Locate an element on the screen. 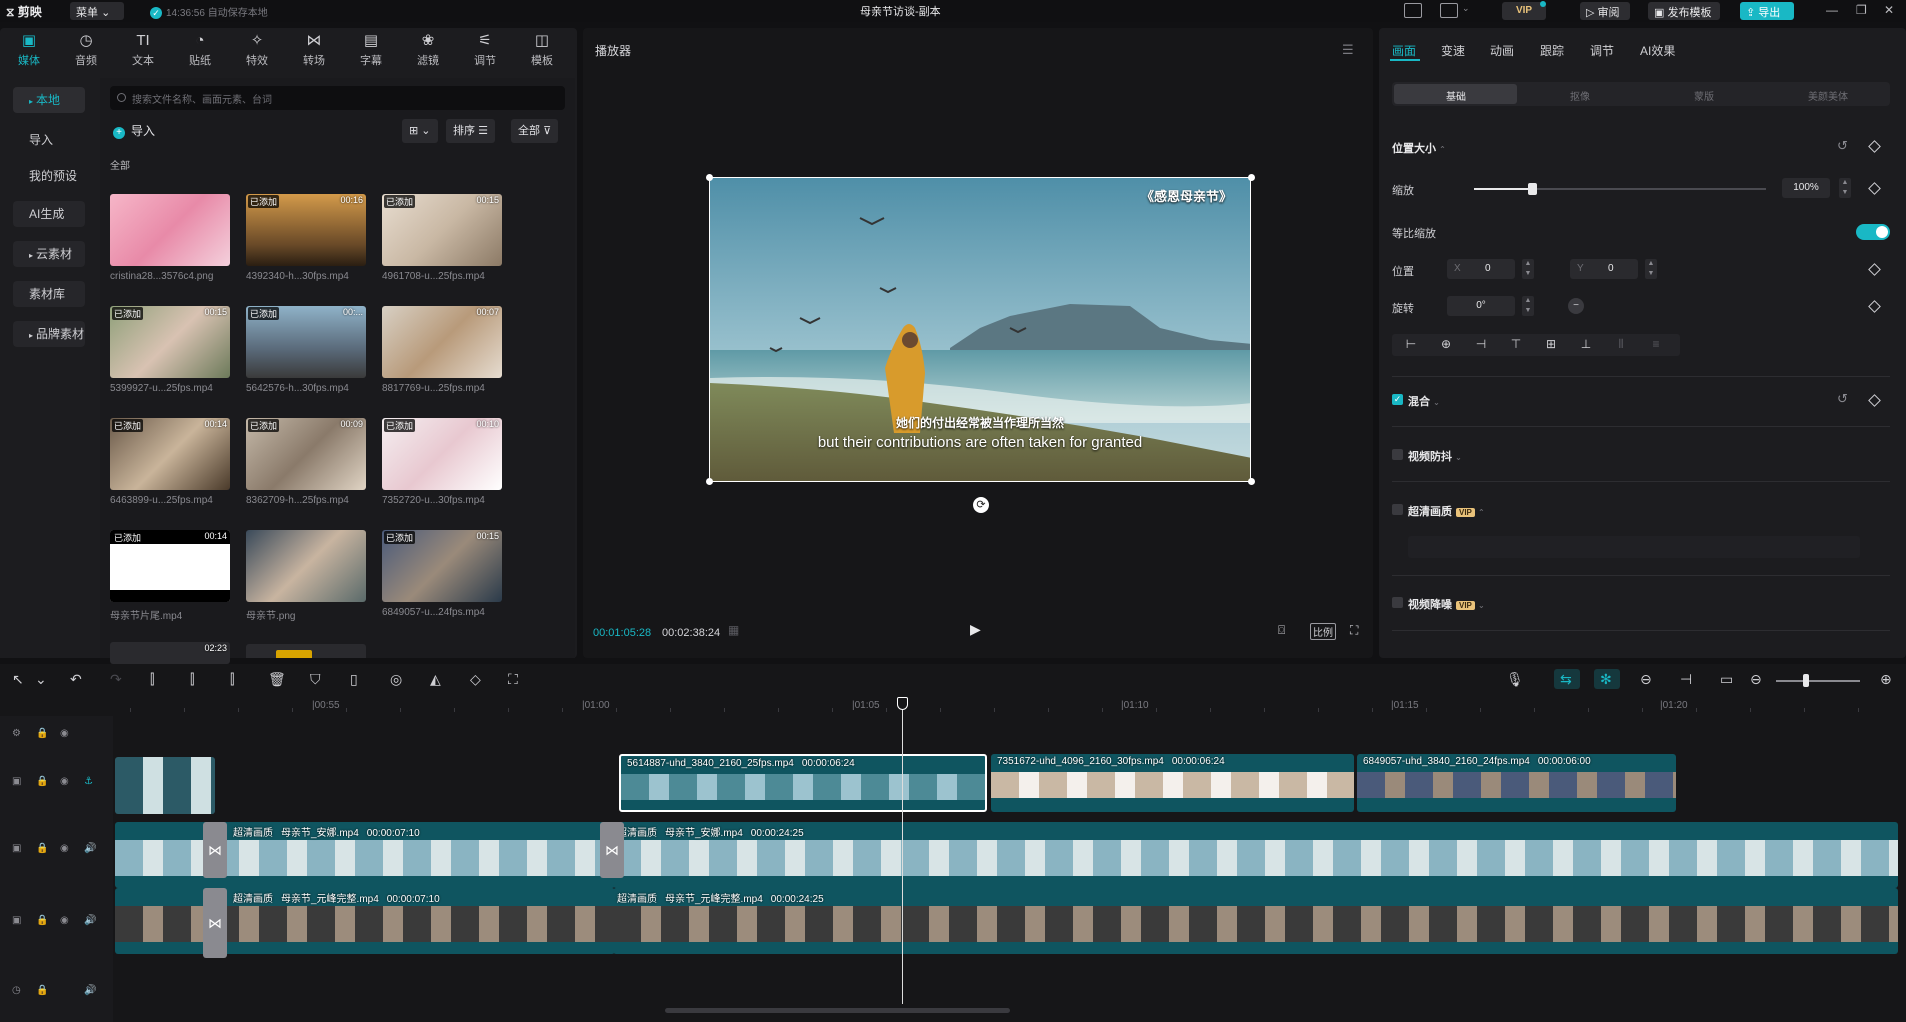 This screenshot has height=1022, width=1906. export-button: ⇪ 导出 is located at coordinates (1767, 11).